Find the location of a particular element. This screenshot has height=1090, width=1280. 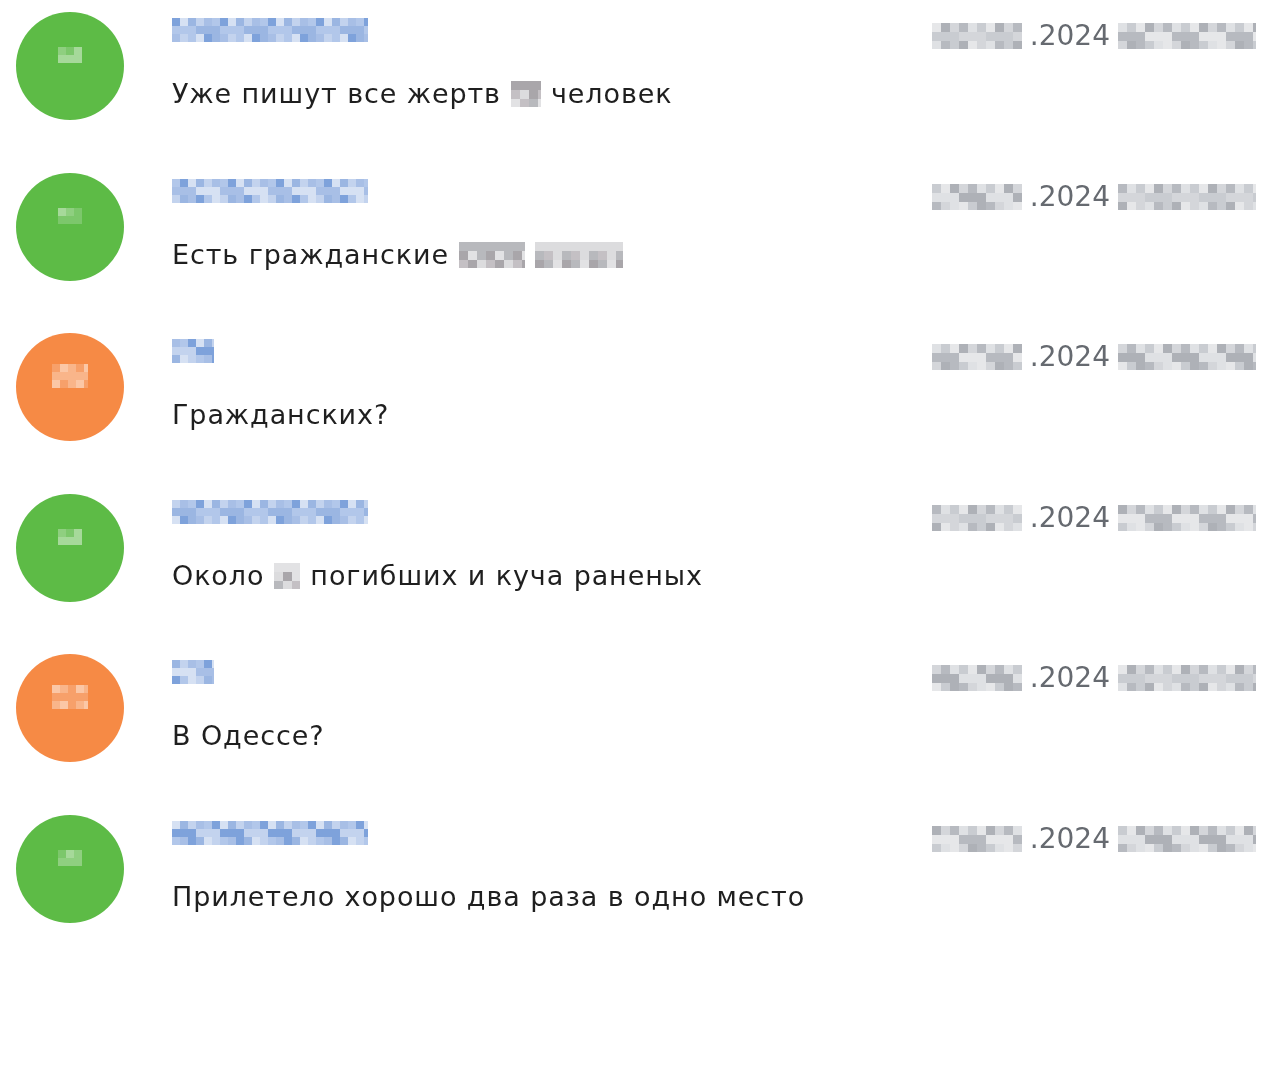

message-text: Уже пишут все жертв is located at coordinates (336, 94).